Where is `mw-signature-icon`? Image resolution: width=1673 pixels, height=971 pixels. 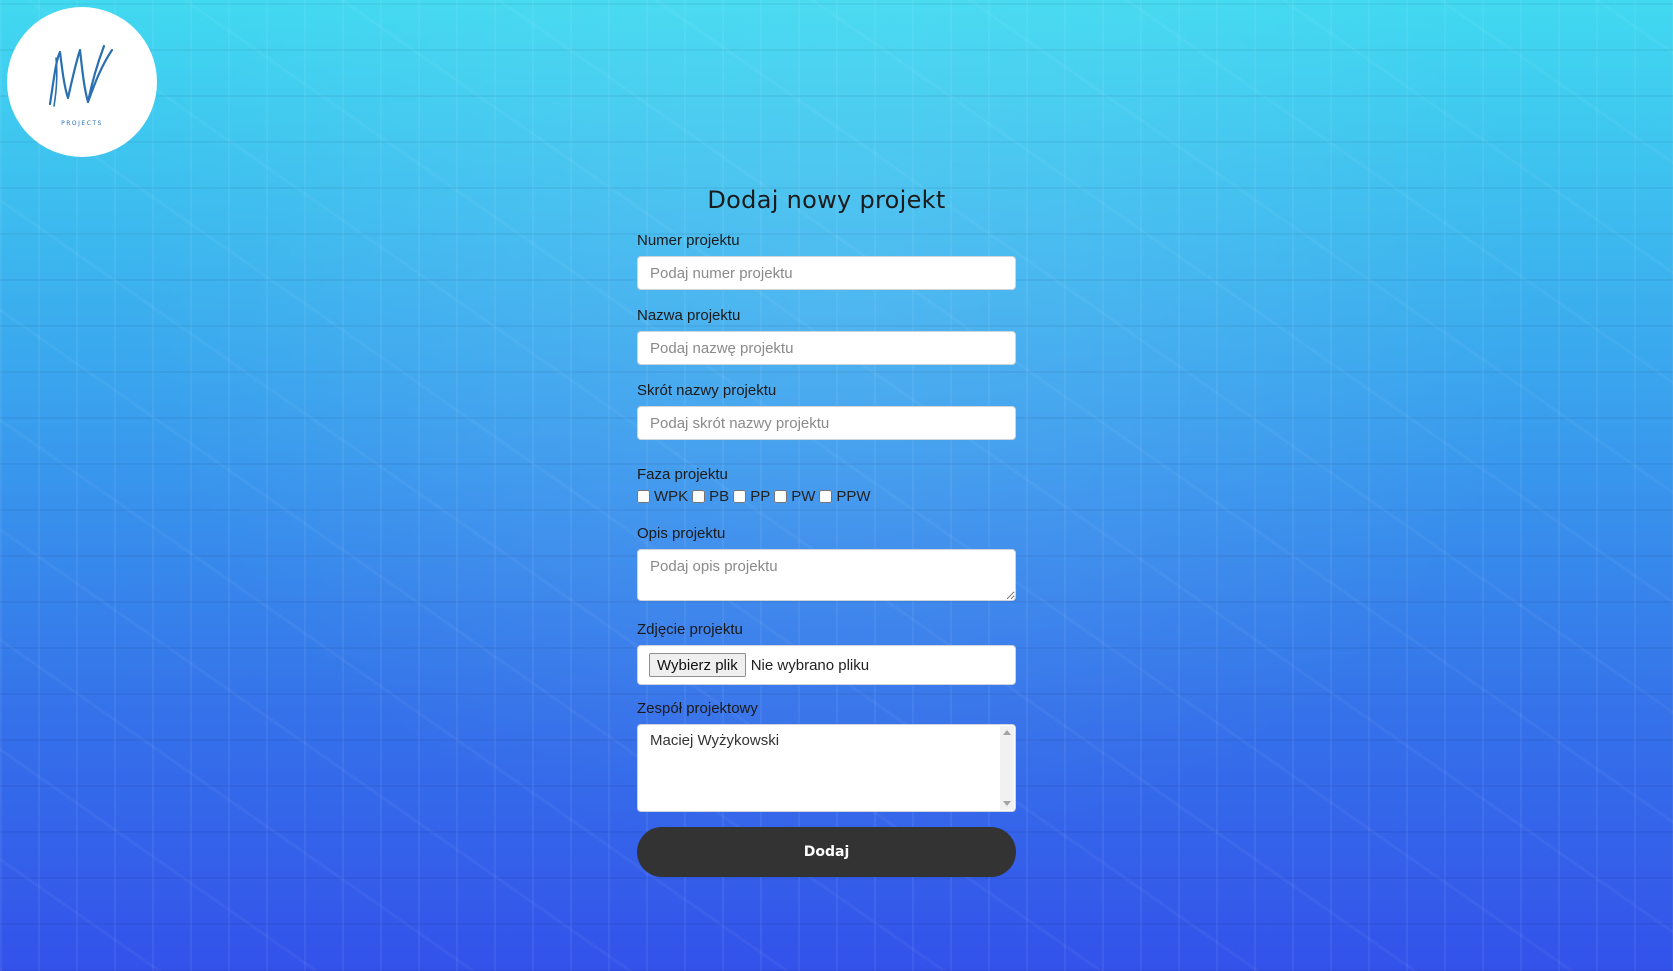
mw-signature-icon is located at coordinates (81, 75).